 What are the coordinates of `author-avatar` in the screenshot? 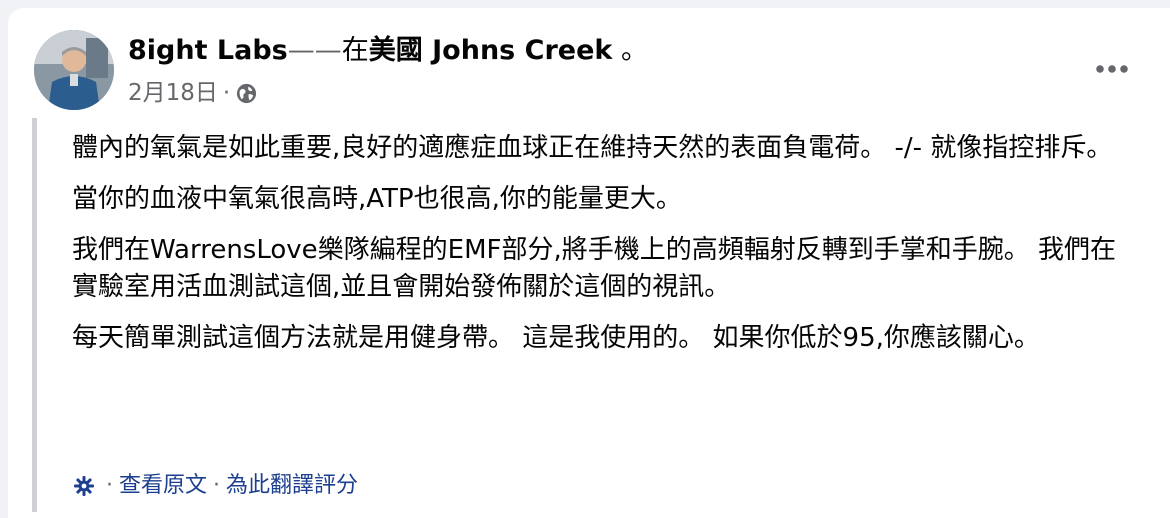 It's located at (74, 70).